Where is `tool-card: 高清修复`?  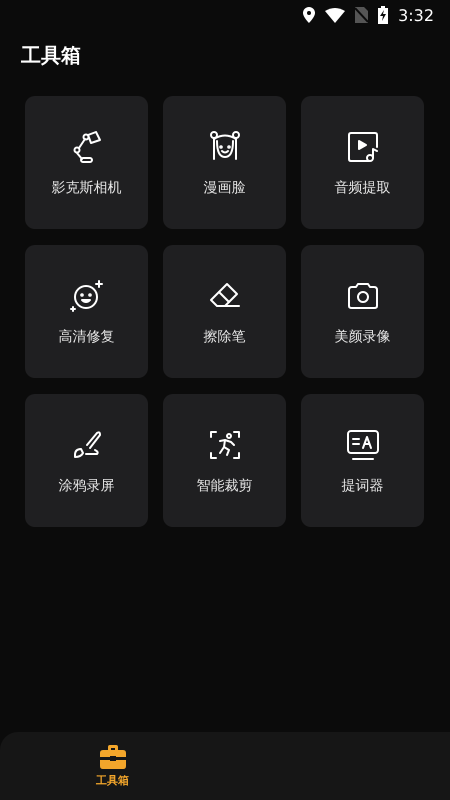 tool-card: 高清修复 is located at coordinates (86, 311).